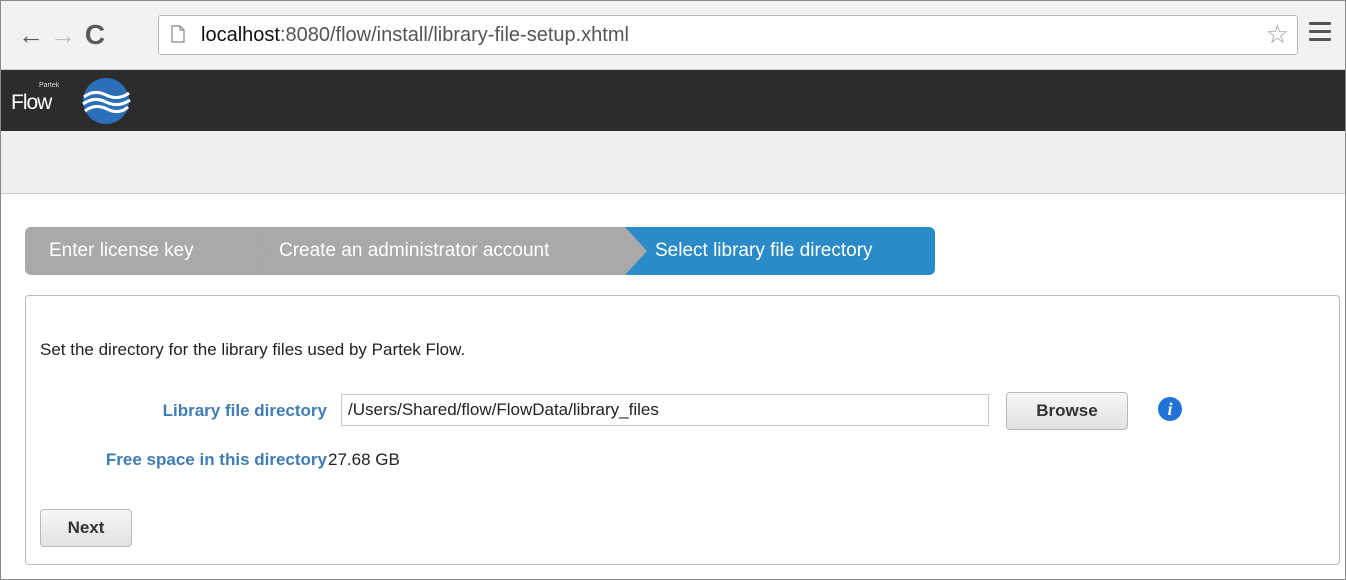 The image size is (1346, 580). Describe the element at coordinates (1320, 34) in the screenshot. I see `hamburger-menu-icon` at that location.